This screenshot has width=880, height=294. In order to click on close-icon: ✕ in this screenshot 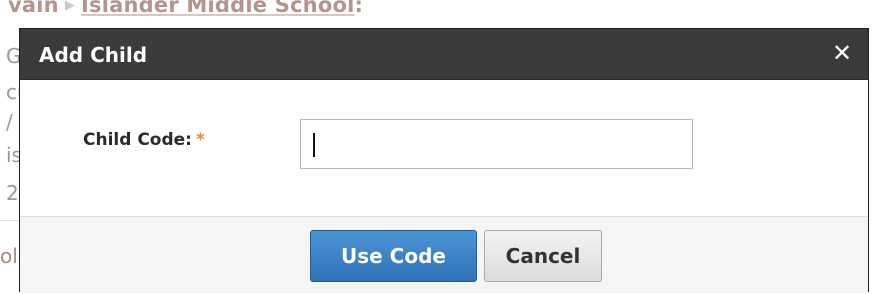, I will do `click(842, 53)`.